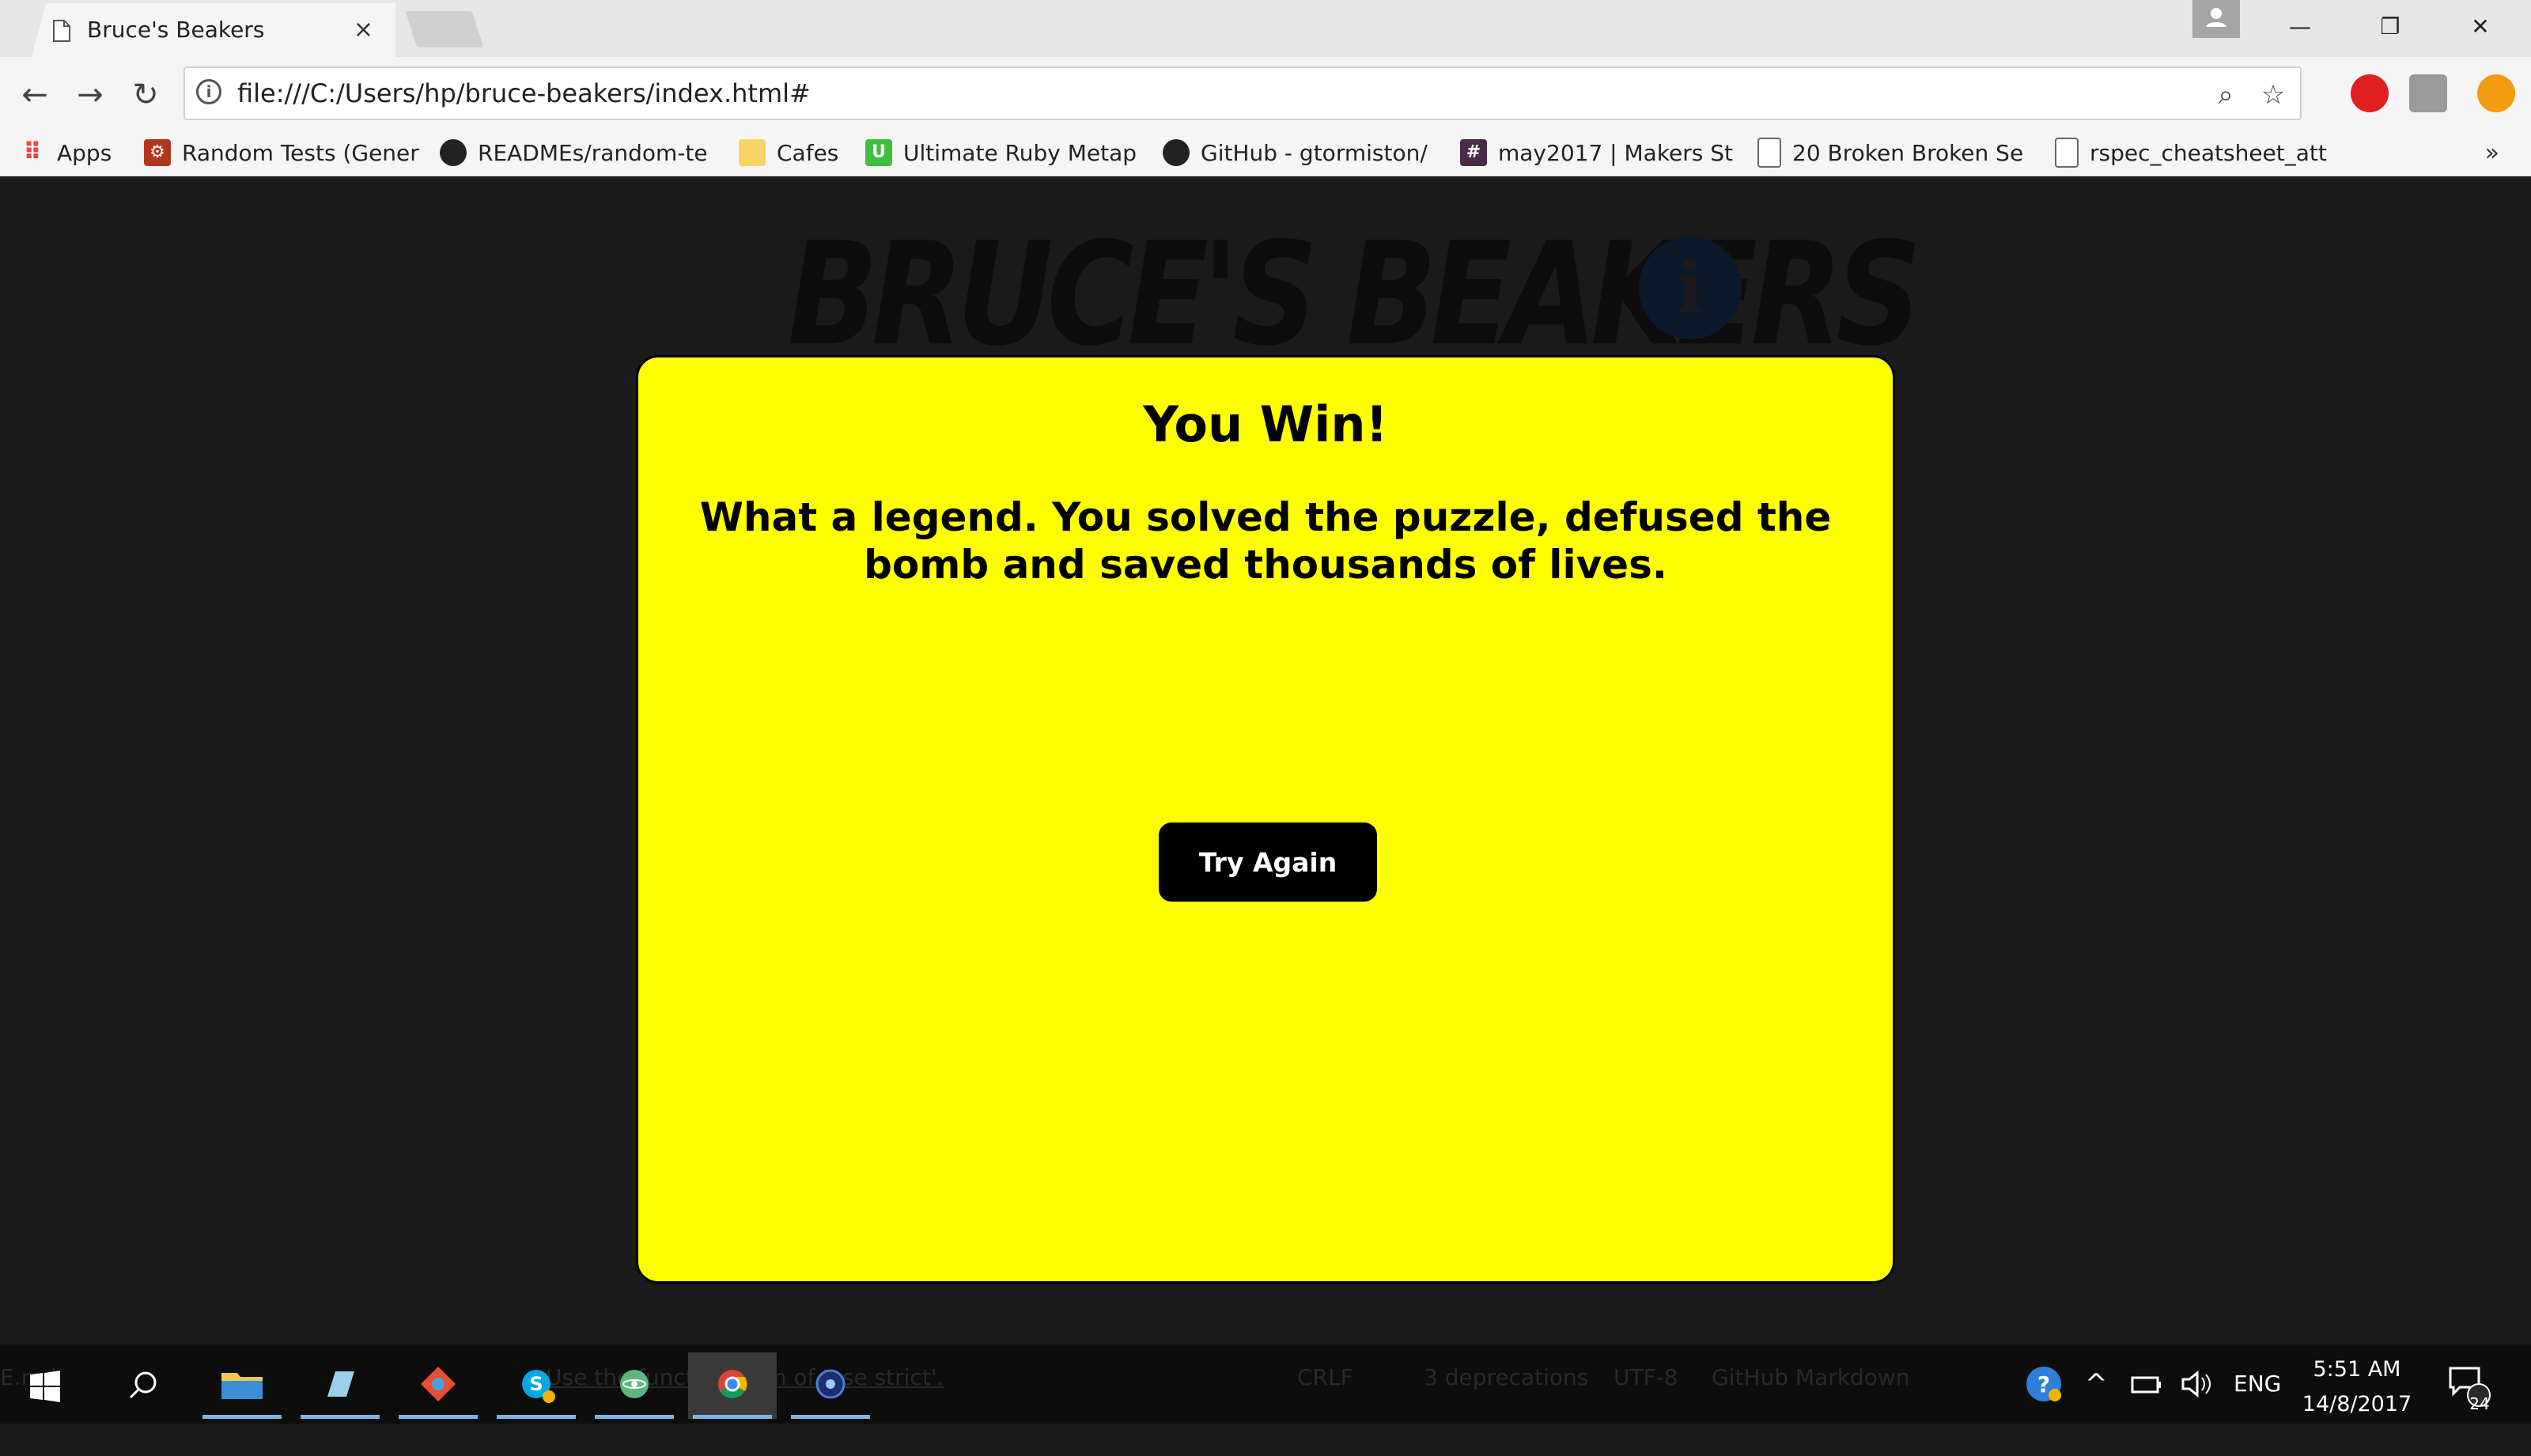  Describe the element at coordinates (2357, 1387) in the screenshot. I see `system-clock: 5:51 AM 14/8/2017` at that location.